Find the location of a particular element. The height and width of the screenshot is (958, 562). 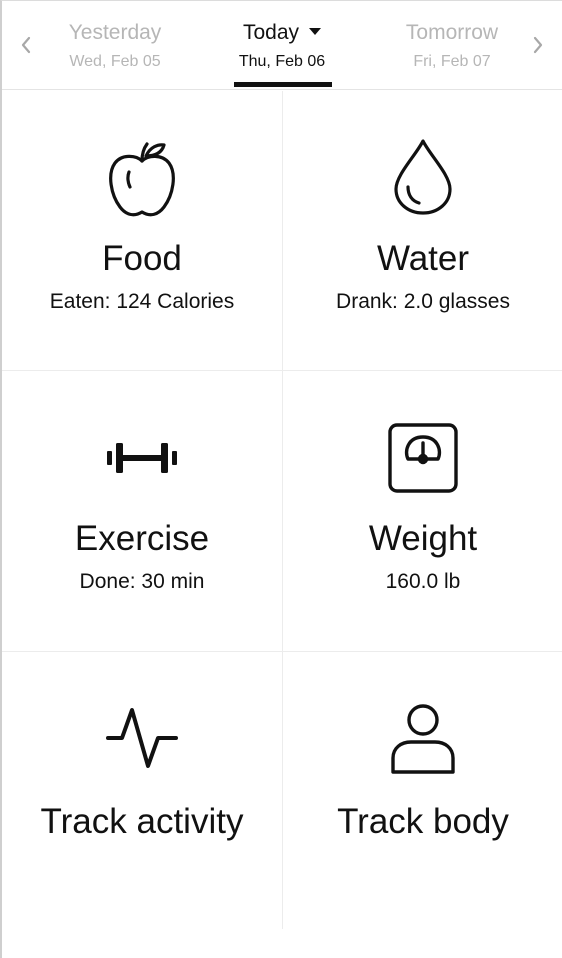

day-yesterday: Yesterday Wed, Feb 05 is located at coordinates (115, 46).